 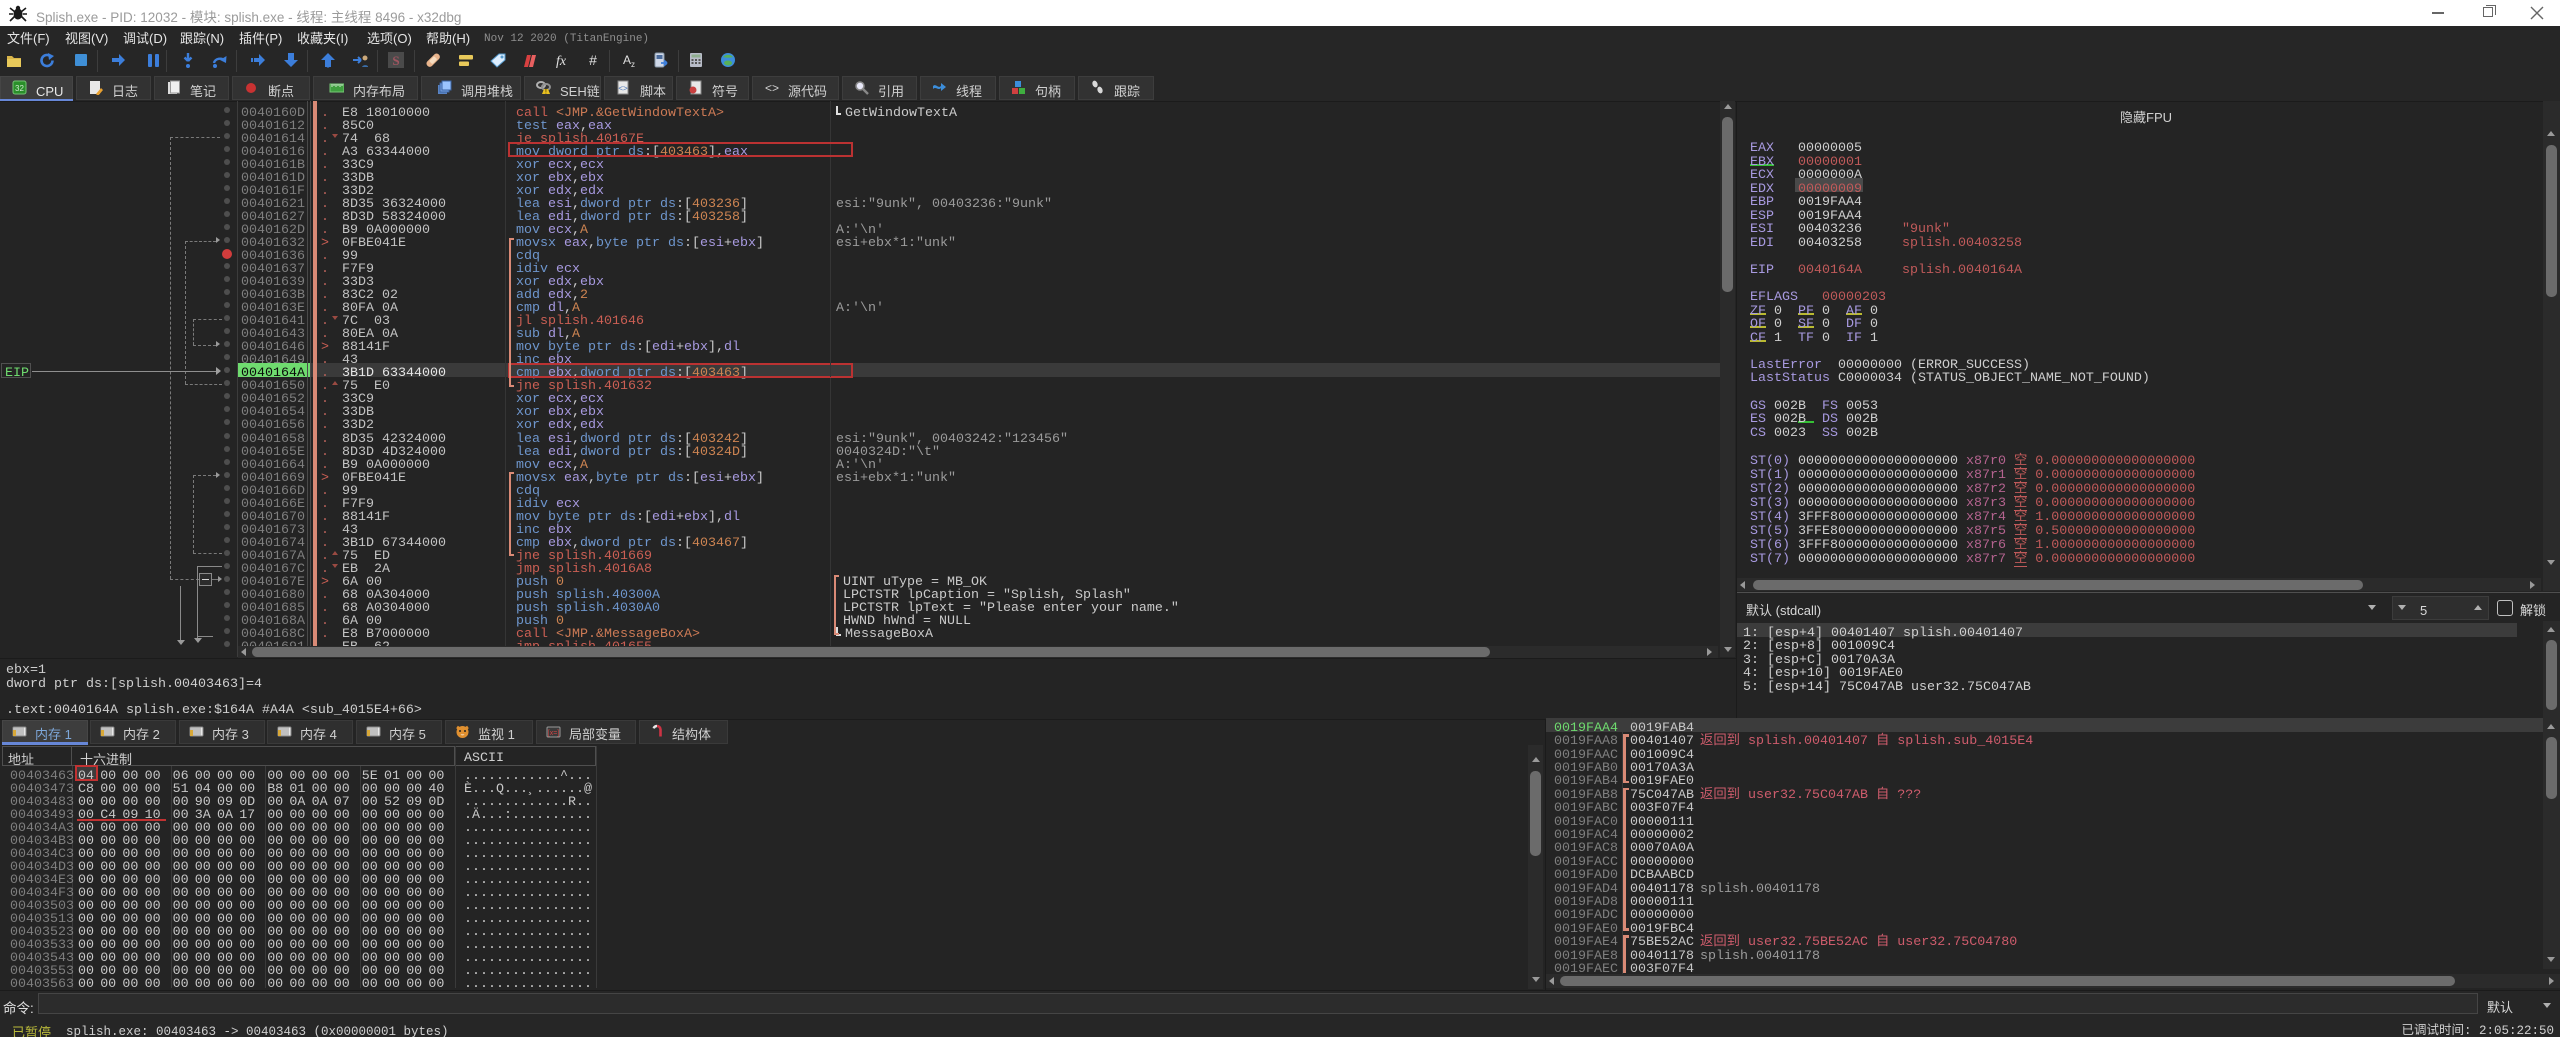 What do you see at coordinates (554, 733) in the screenshot?
I see `svg-text: [x=]` at bounding box center [554, 733].